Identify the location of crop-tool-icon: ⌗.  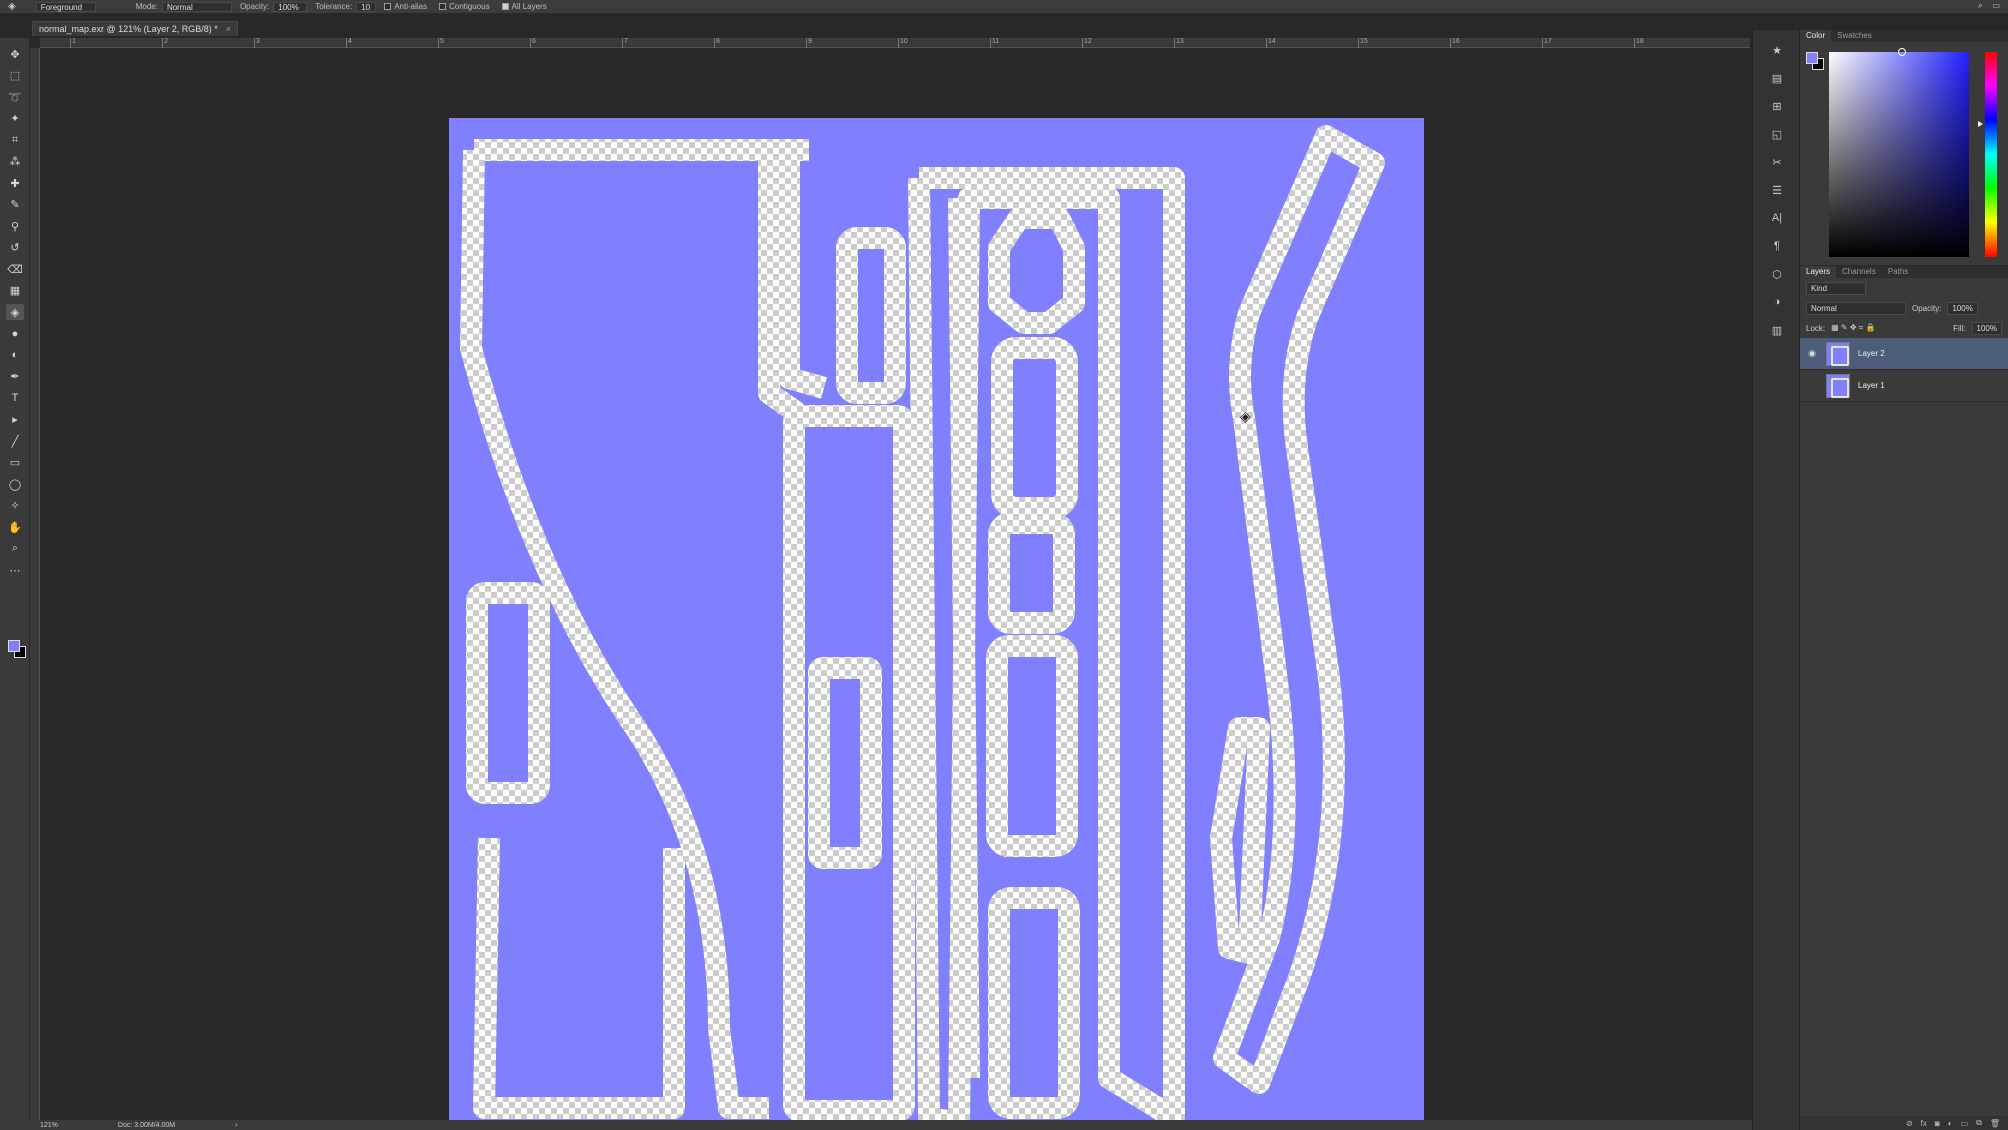
(15, 140).